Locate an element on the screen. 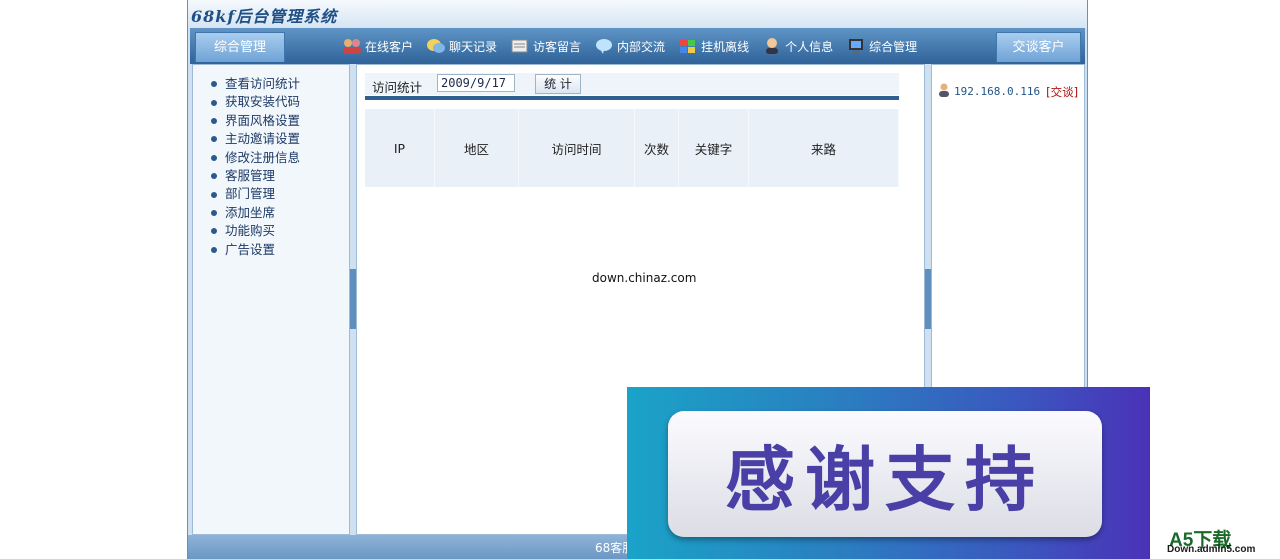  column-header-visit-time: 访问时间 is located at coordinates (577, 148).